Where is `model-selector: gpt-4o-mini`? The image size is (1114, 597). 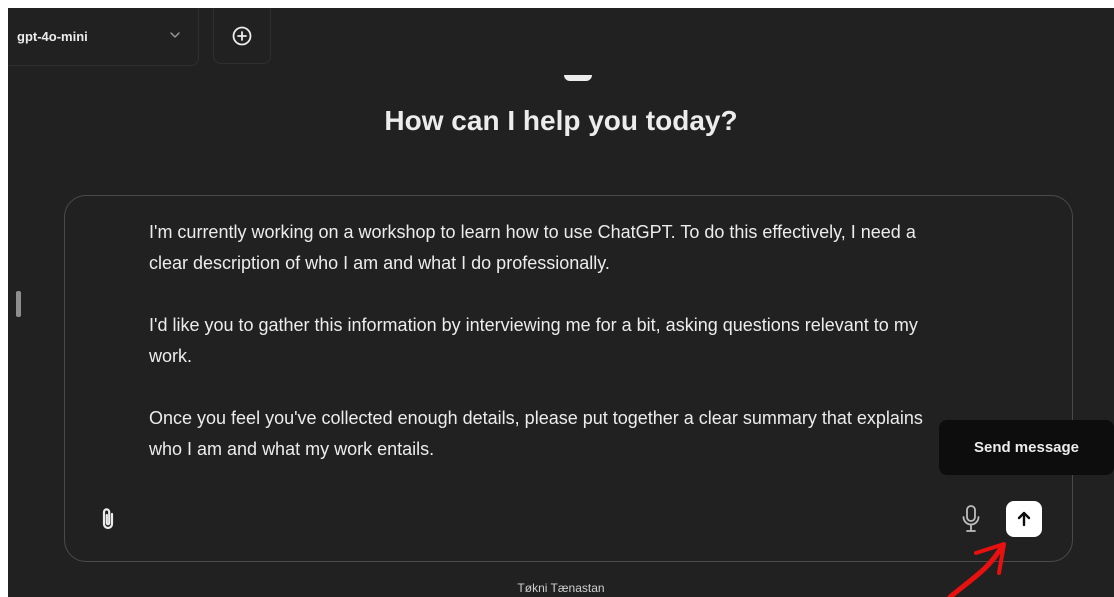
model-selector: gpt-4o-mini is located at coordinates (103, 37).